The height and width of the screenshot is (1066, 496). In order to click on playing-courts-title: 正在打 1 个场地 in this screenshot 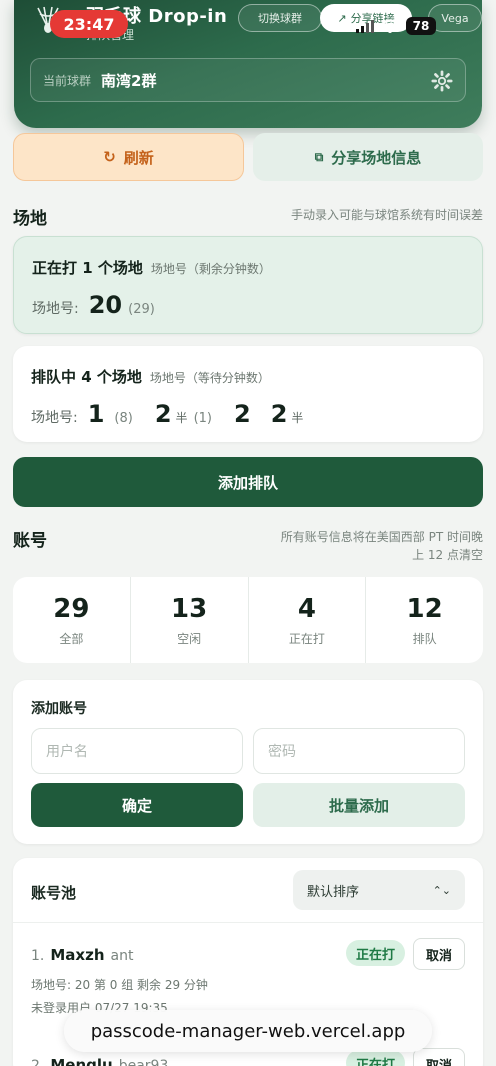, I will do `click(87, 268)`.